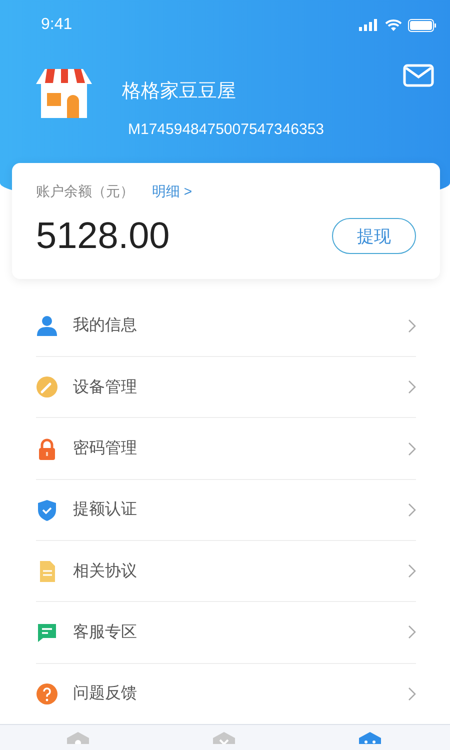  Describe the element at coordinates (47, 693) in the screenshot. I see `question-icon` at that location.